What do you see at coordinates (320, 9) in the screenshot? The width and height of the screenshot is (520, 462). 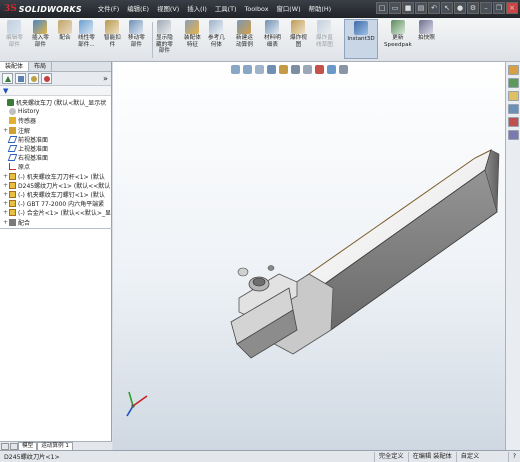 I see `menu-help: 帮助(H)` at bounding box center [320, 9].